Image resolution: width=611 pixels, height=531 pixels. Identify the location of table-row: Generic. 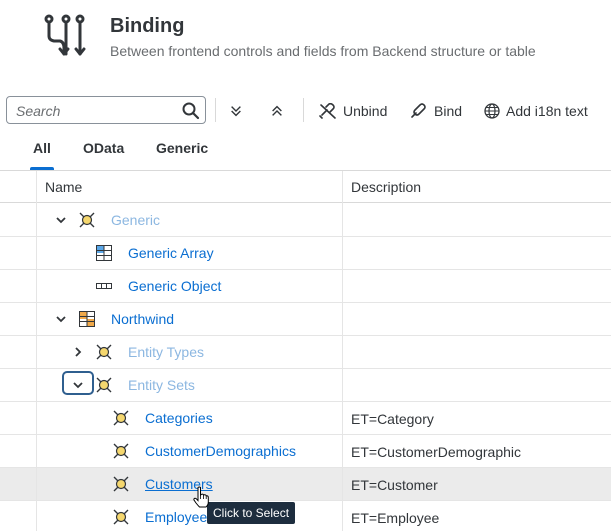
(305, 220).